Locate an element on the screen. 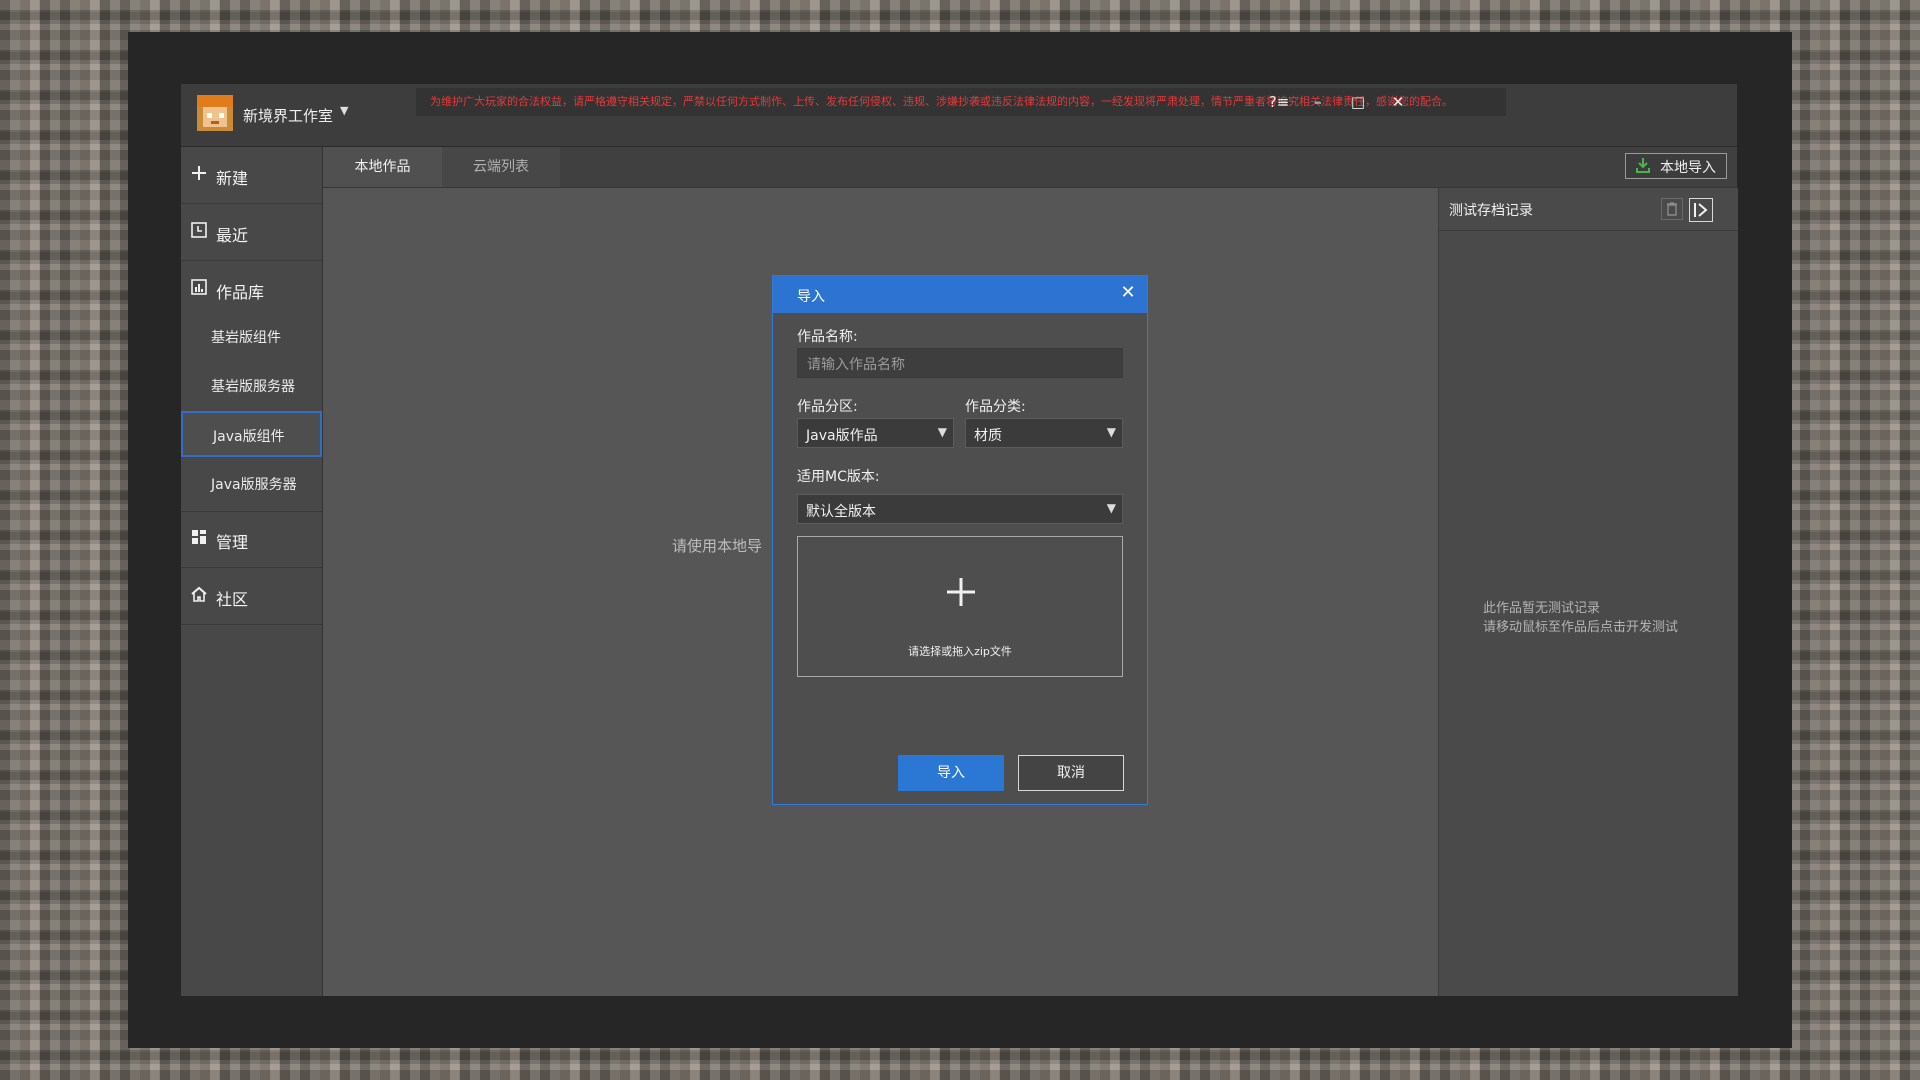 The width and height of the screenshot is (1920, 1080). version-label: 适用MC版本: is located at coordinates (838, 477).